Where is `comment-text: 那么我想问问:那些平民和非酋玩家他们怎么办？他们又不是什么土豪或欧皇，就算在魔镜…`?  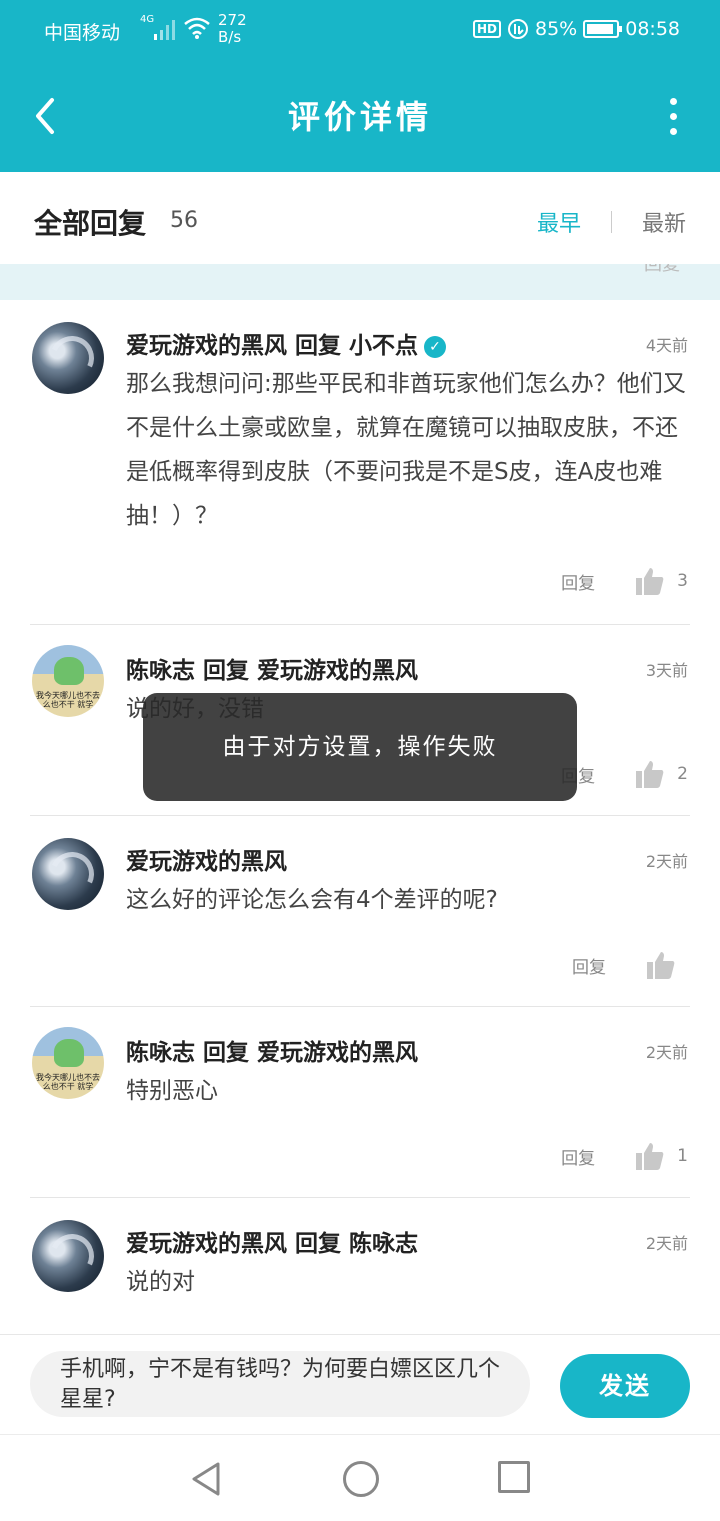 comment-text: 那么我想问问:那些平民和非酋玩家他们怎么办？他们又不是什么土豪或欧皇，就算在魔镜… is located at coordinates (406, 450).